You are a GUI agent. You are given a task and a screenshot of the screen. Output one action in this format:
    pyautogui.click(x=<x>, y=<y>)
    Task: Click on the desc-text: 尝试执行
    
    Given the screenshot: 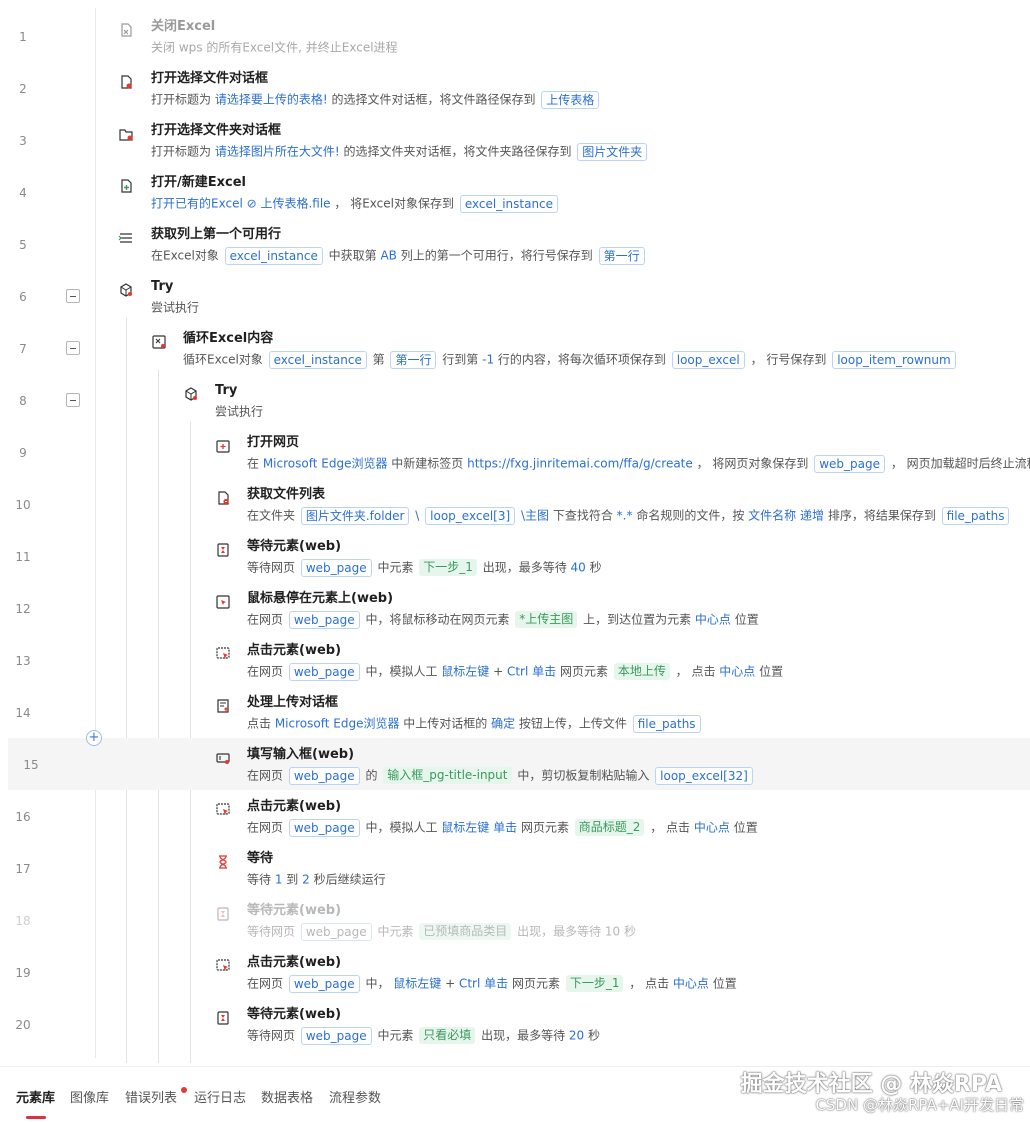 What is the action you would take?
    pyautogui.click(x=175, y=307)
    